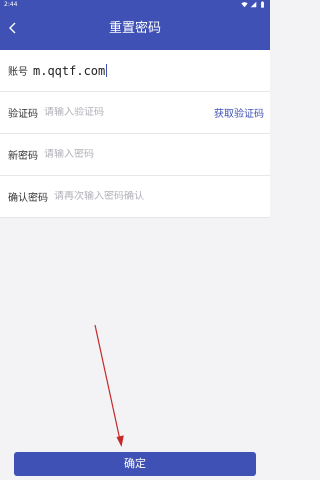 This screenshot has width=320, height=480. Describe the element at coordinates (127, 112) in the screenshot. I see `verification-code-input` at that location.